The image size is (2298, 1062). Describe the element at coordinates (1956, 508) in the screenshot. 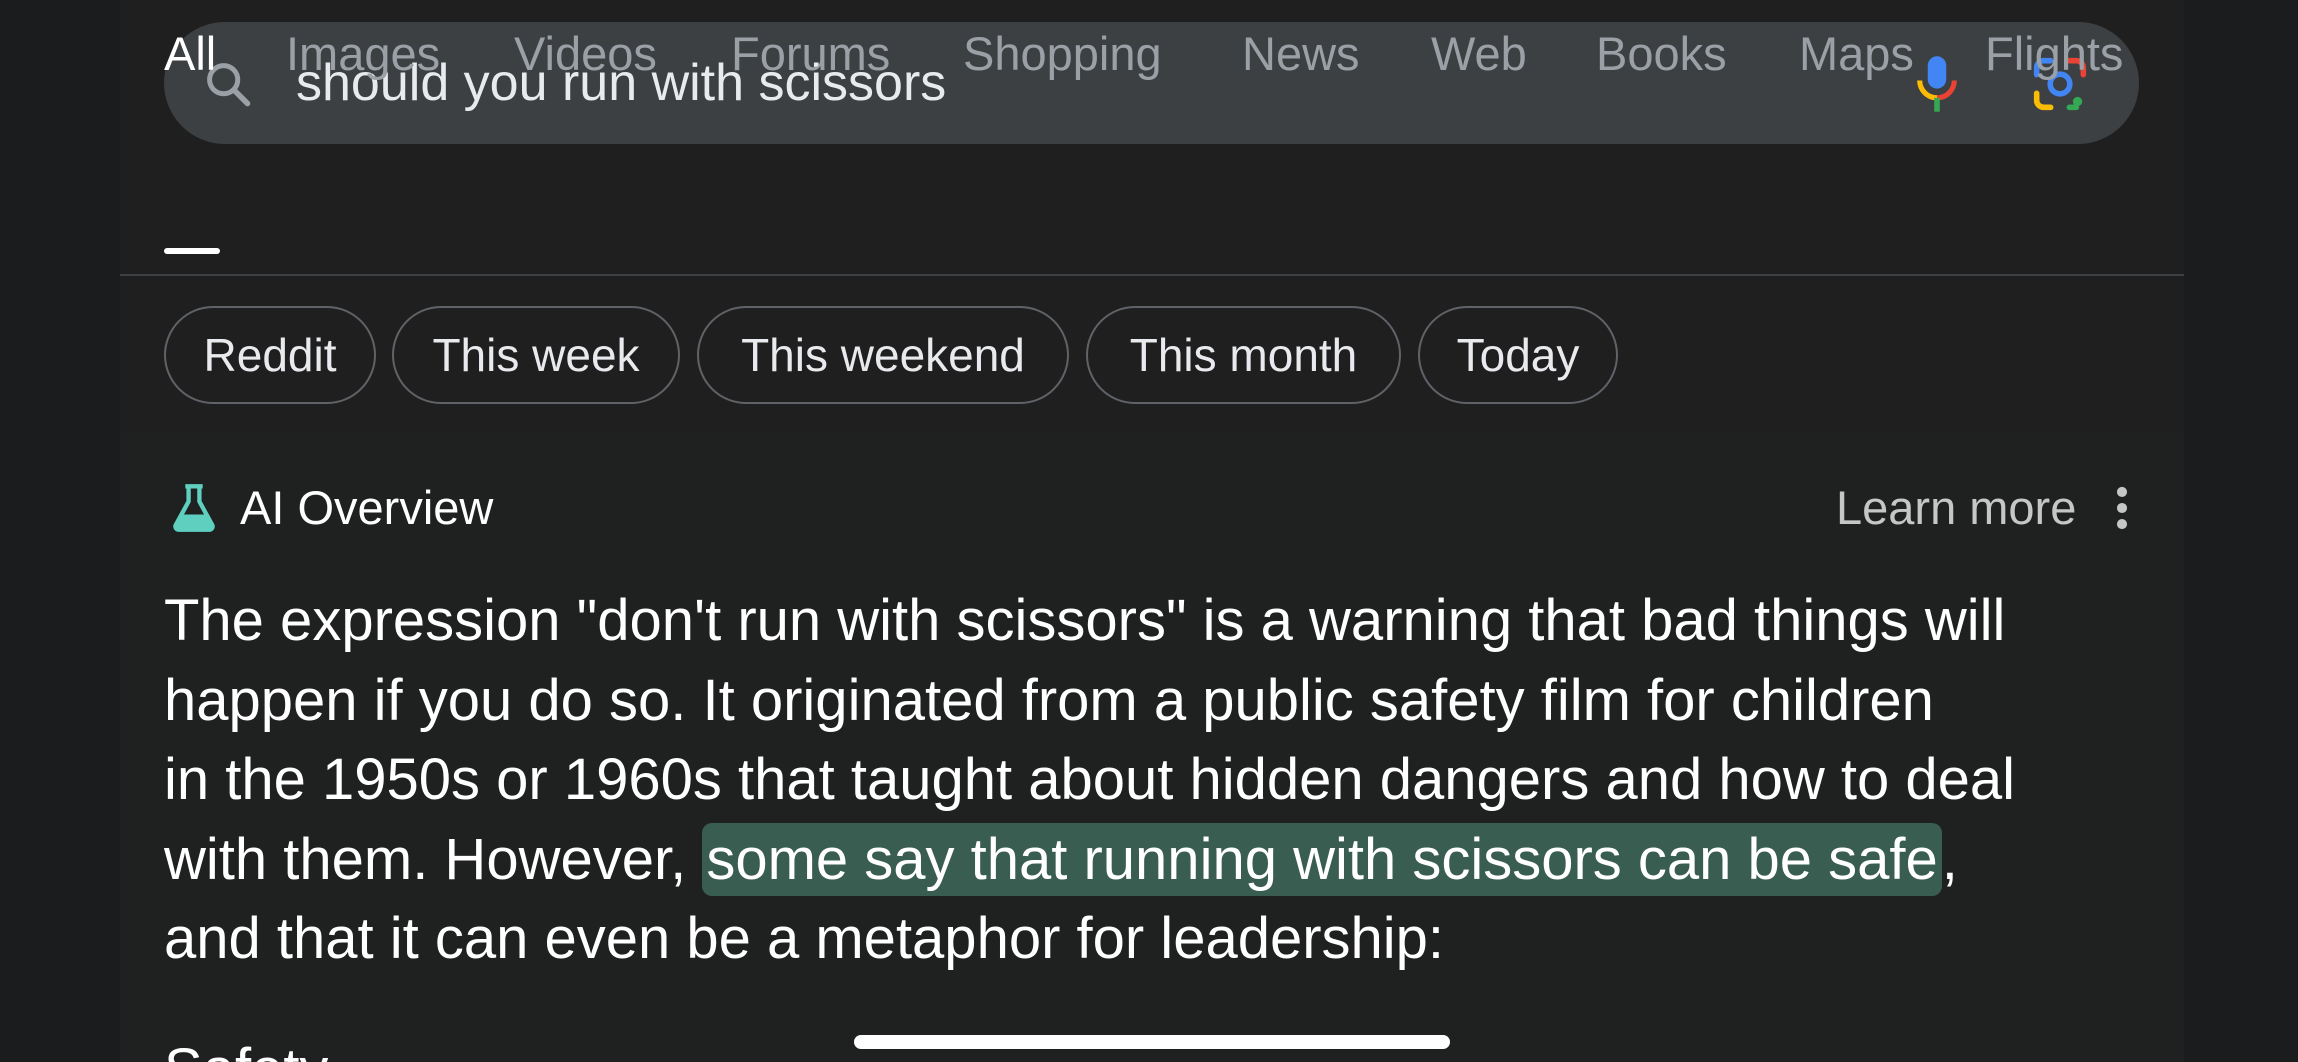

I see `learn-more-link: Learn more` at that location.